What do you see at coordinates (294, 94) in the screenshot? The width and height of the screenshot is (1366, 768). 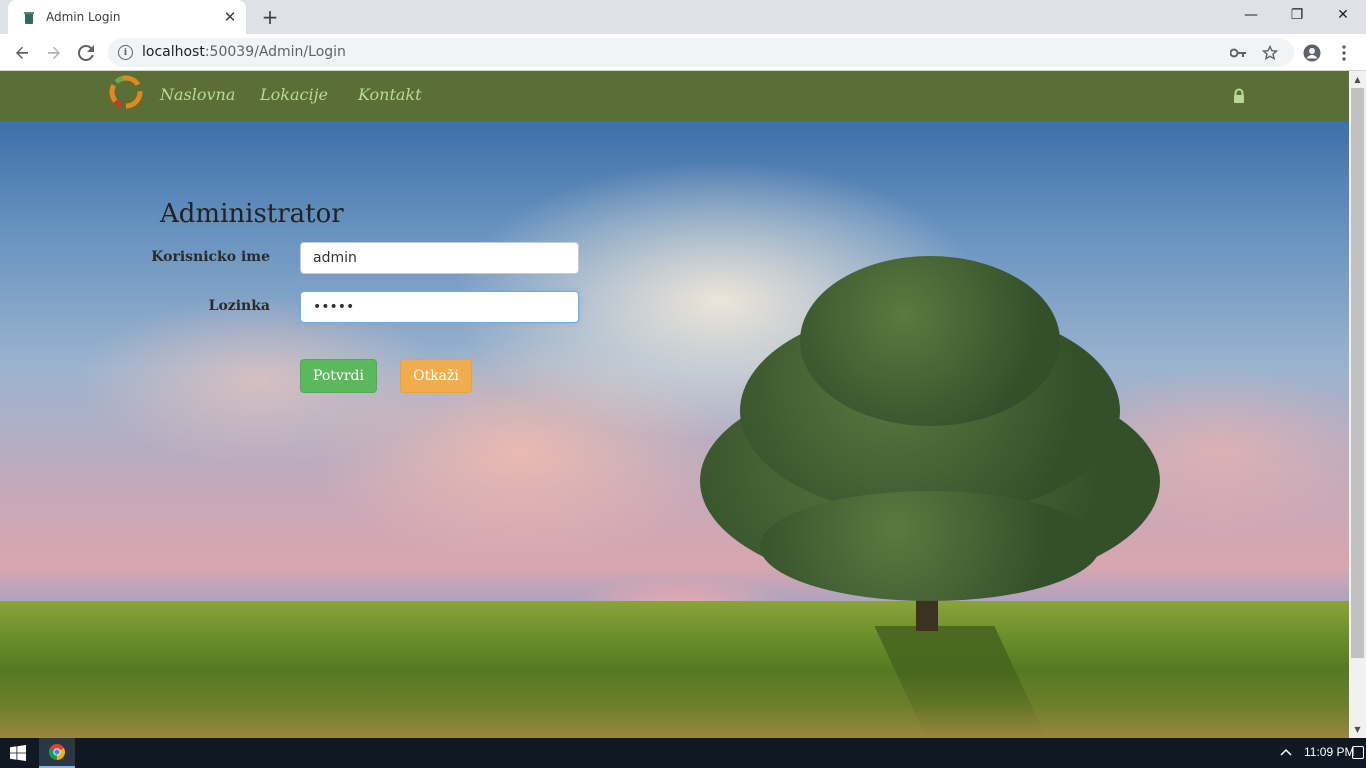 I see `nav-link-locations: Lokacije` at bounding box center [294, 94].